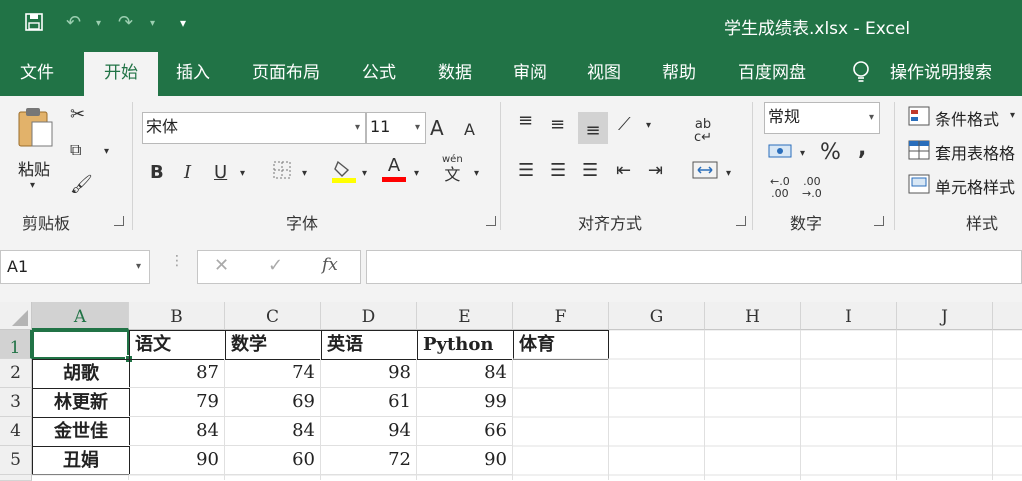 The image size is (1022, 481). I want to click on enter-icon: ✓, so click(275, 265).